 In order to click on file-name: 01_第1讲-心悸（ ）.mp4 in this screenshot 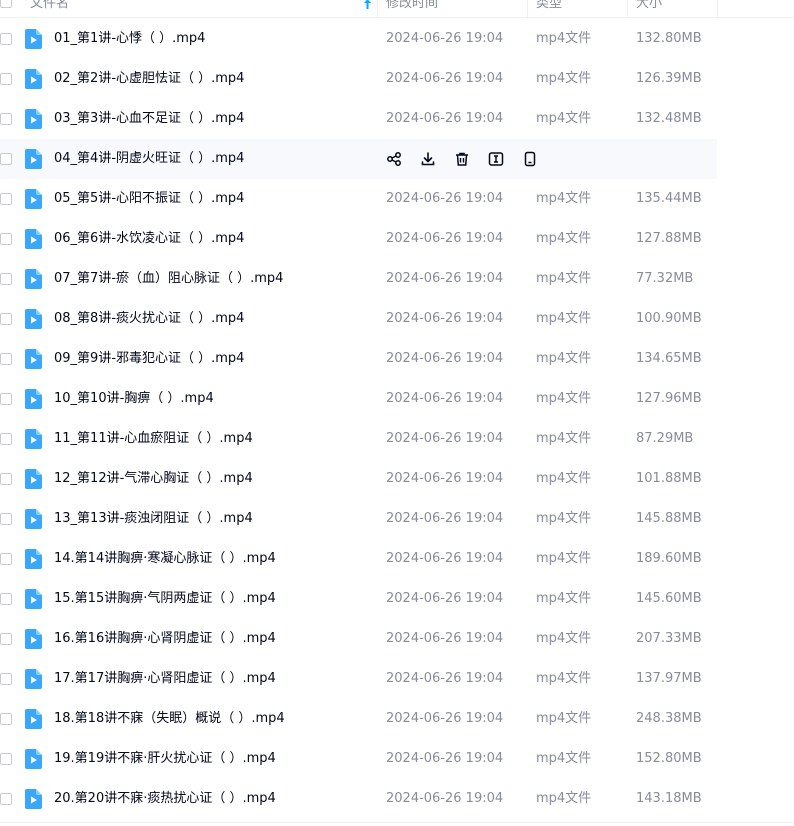, I will do `click(129, 39)`.